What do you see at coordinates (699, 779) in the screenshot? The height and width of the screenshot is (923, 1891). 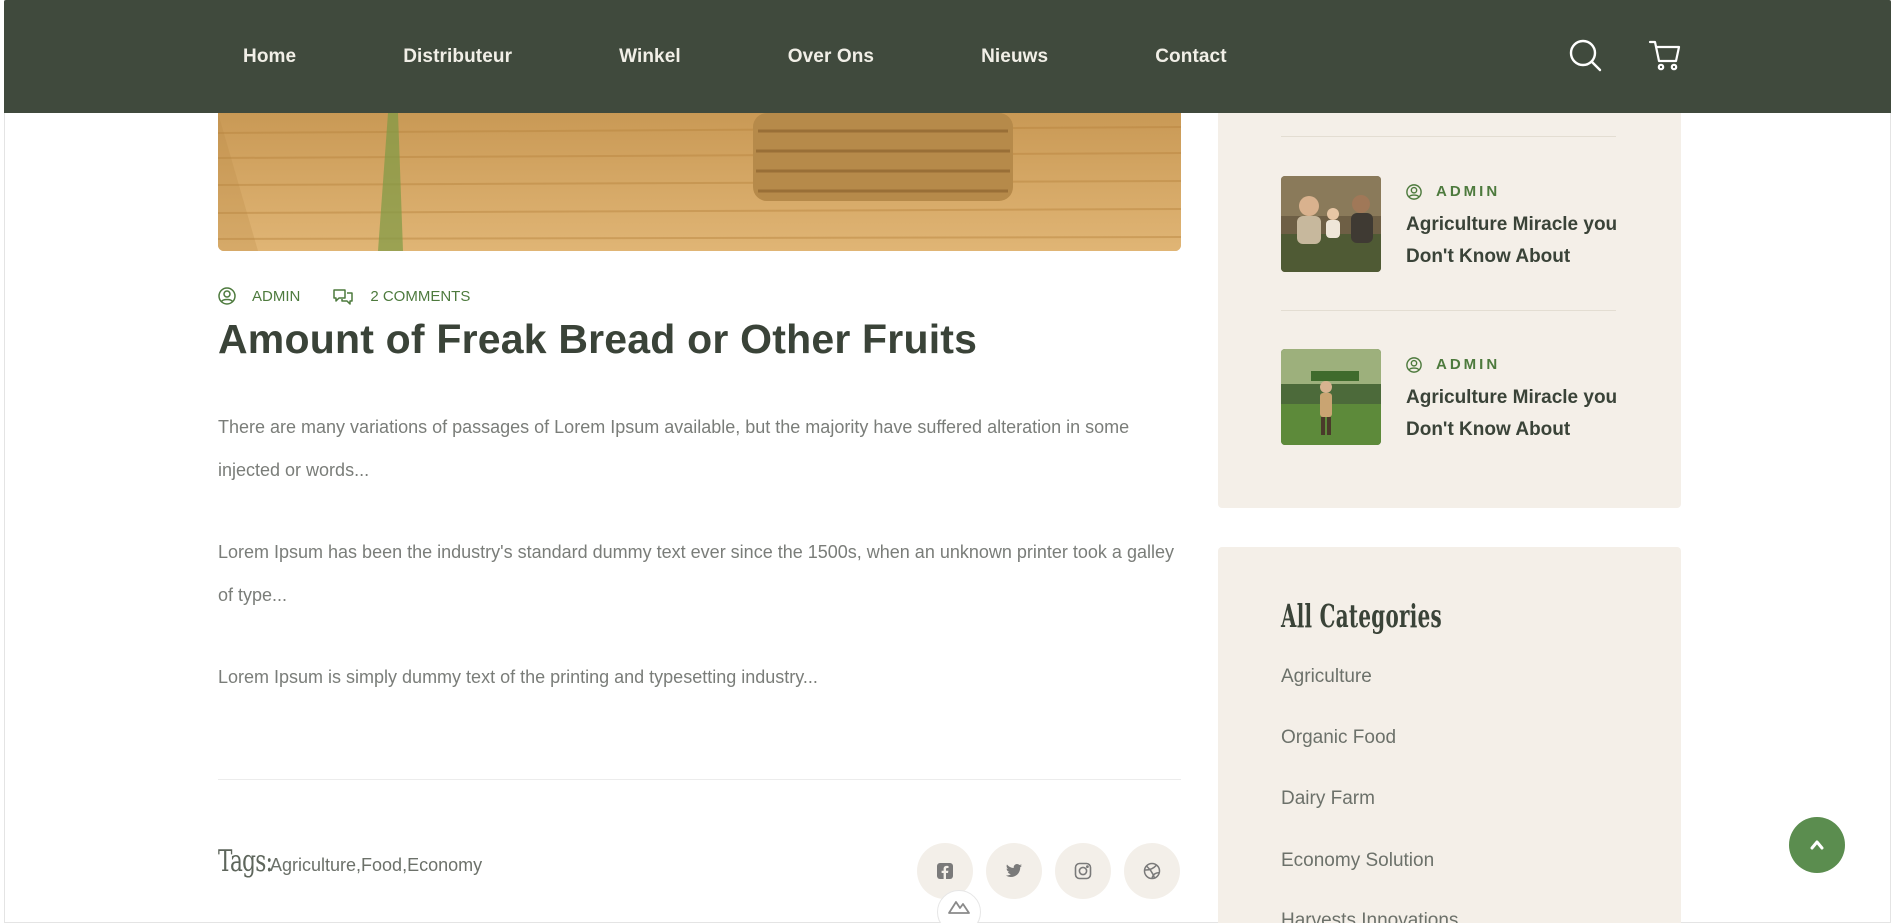 I see `post-divider` at bounding box center [699, 779].